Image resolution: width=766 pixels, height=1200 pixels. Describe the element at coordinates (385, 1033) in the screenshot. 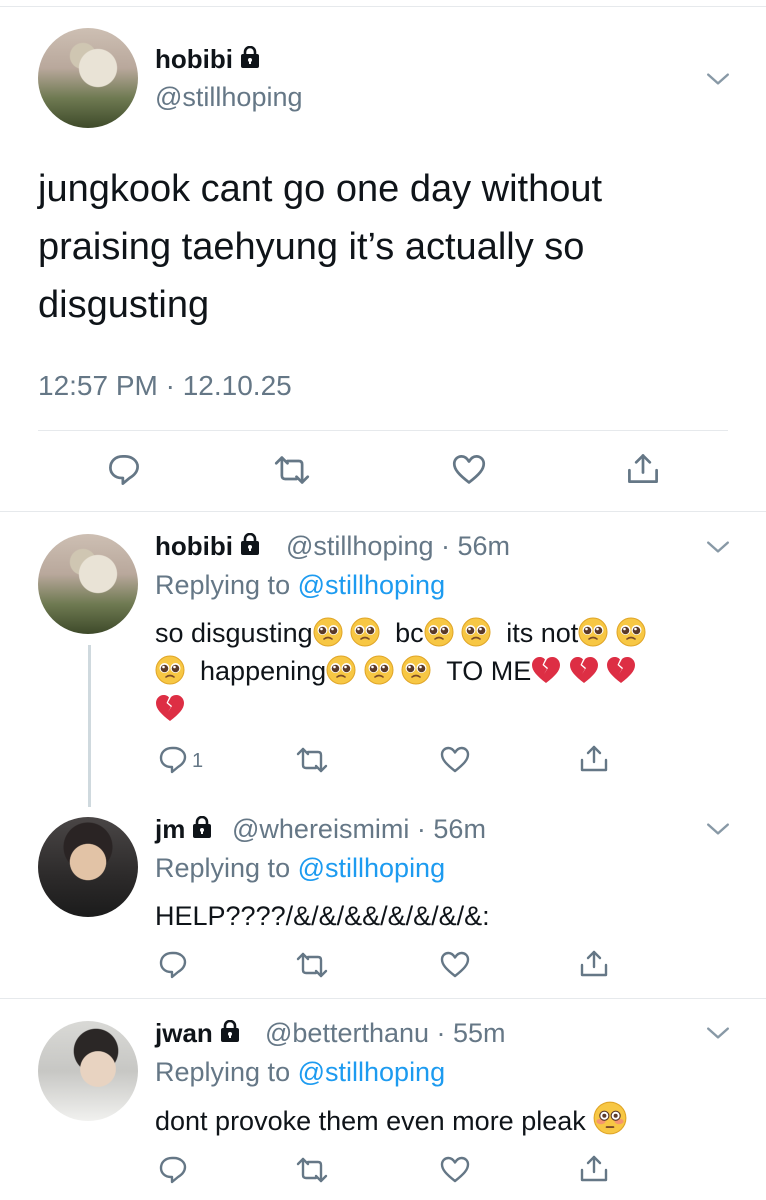

I see `author-handle-time: @betterthanu · 55m` at that location.